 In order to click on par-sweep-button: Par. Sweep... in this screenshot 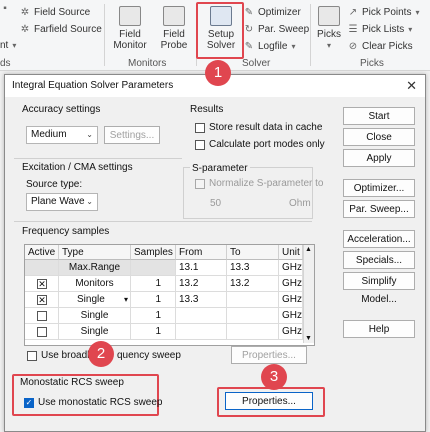, I will do `click(379, 209)`.